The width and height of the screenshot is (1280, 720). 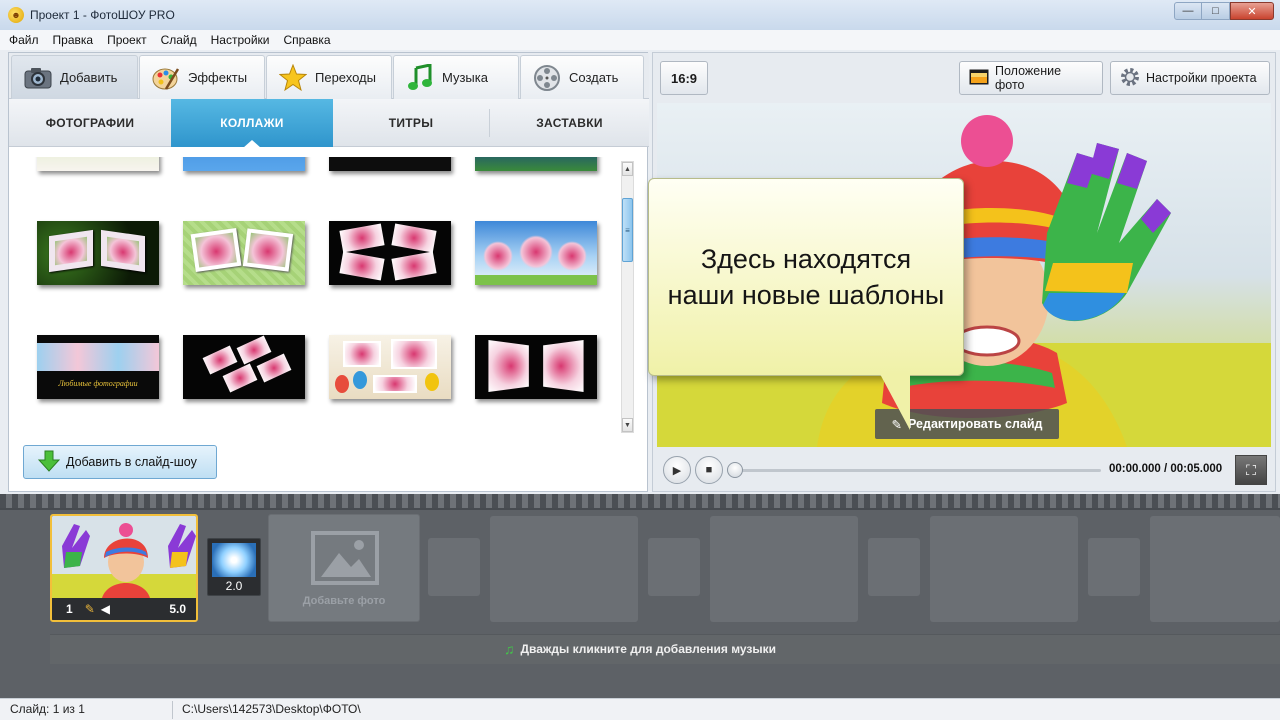 I want to click on project-settings-button: Настройки проекта, so click(x=1190, y=78).